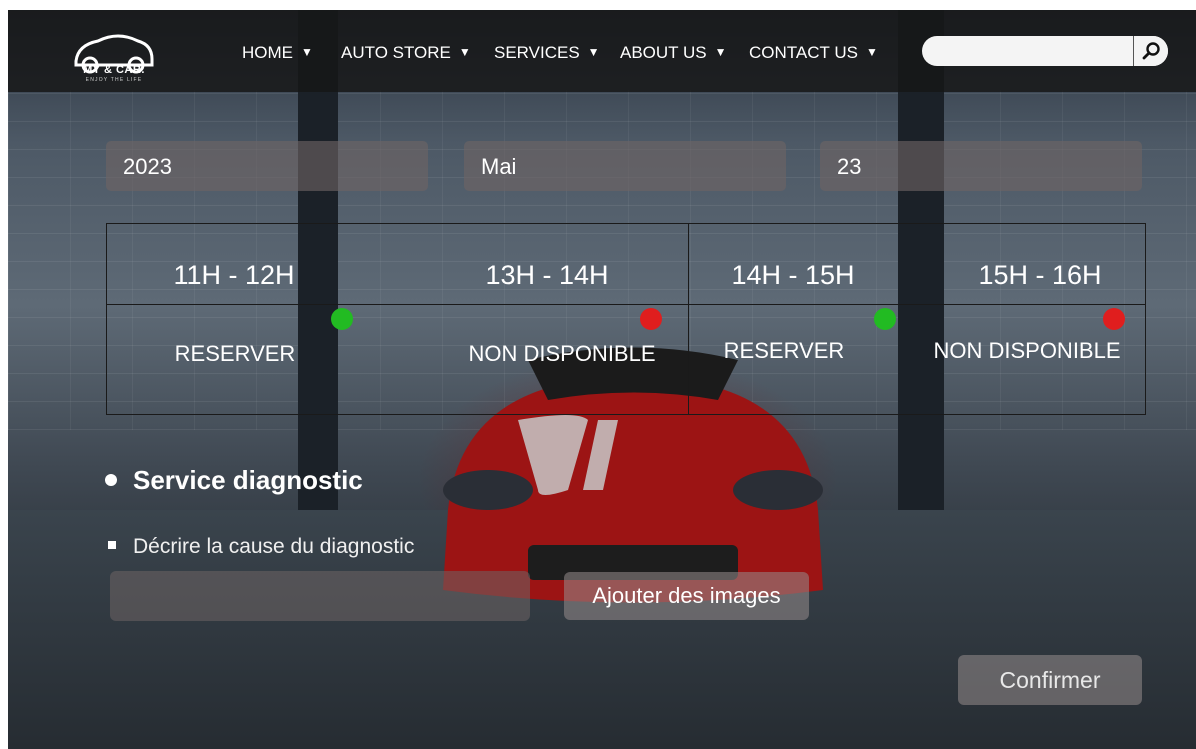 The width and height of the screenshot is (1196, 749). What do you see at coordinates (1040, 275) in the screenshot?
I see `slot-4-time: 15H - 16H` at bounding box center [1040, 275].